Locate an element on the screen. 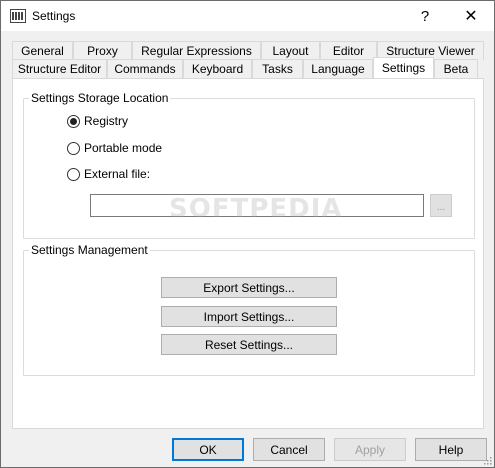 This screenshot has height=468, width=495. external-file-path-field is located at coordinates (257, 205).